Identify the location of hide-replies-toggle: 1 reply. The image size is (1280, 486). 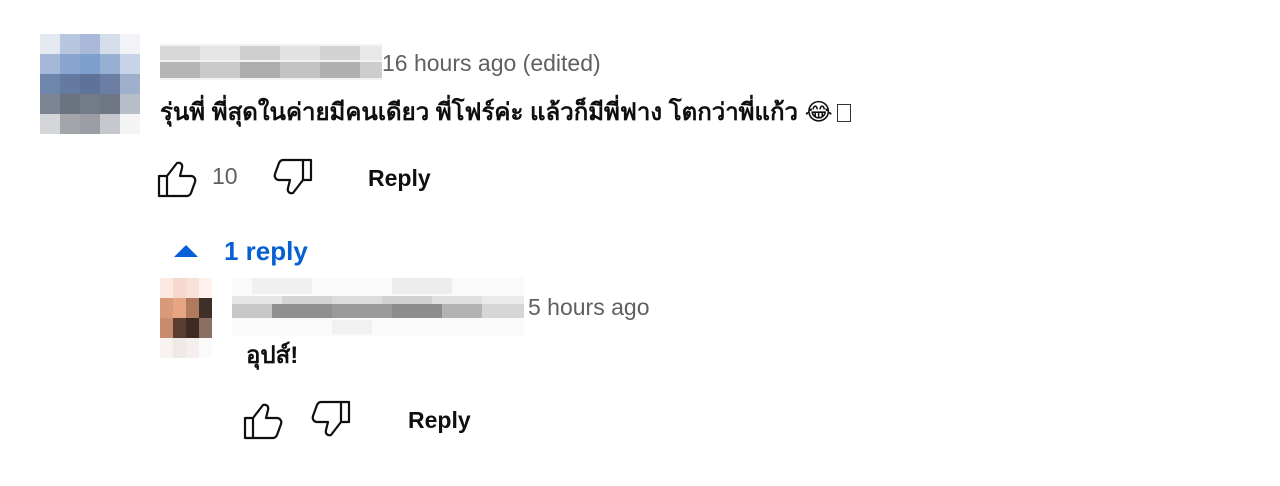
(241, 251).